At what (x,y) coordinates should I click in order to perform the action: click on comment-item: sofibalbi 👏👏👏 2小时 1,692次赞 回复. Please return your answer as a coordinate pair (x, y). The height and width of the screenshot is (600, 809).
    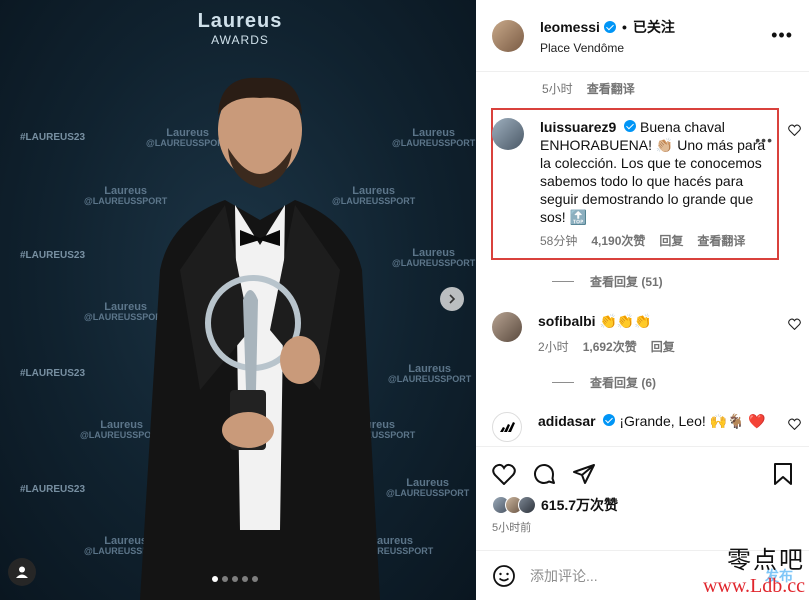
    Looking at the image, I should click on (646, 334).